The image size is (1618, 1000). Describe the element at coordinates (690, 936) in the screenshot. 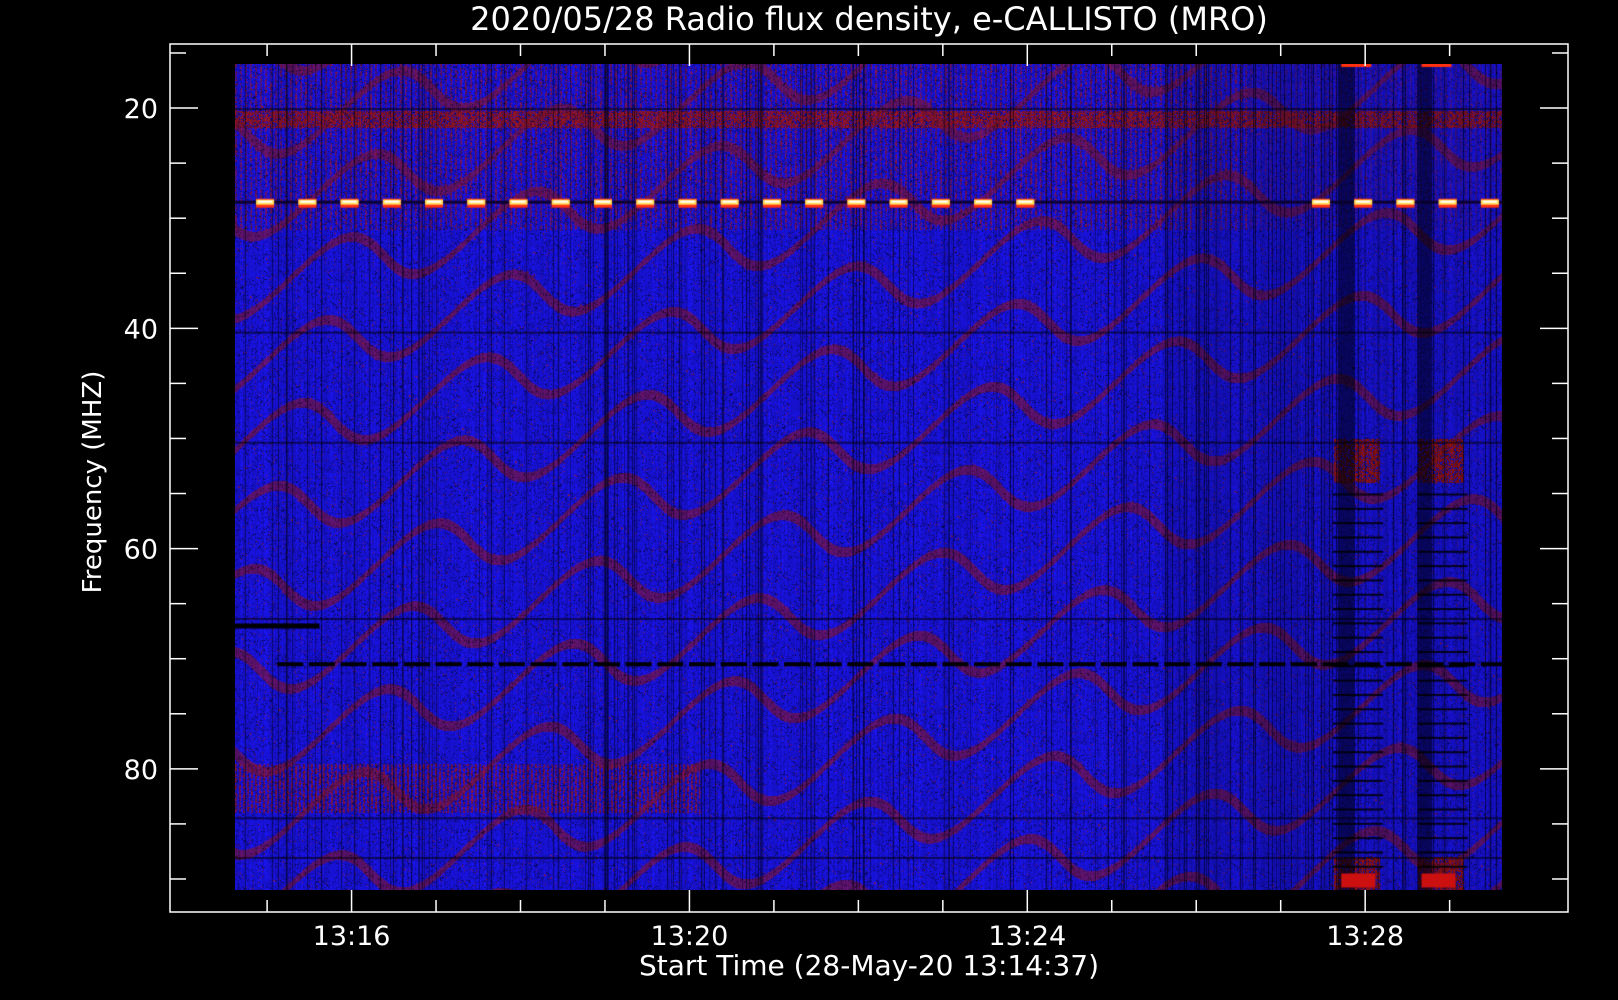

I see `x-tick-label: 13:20` at that location.